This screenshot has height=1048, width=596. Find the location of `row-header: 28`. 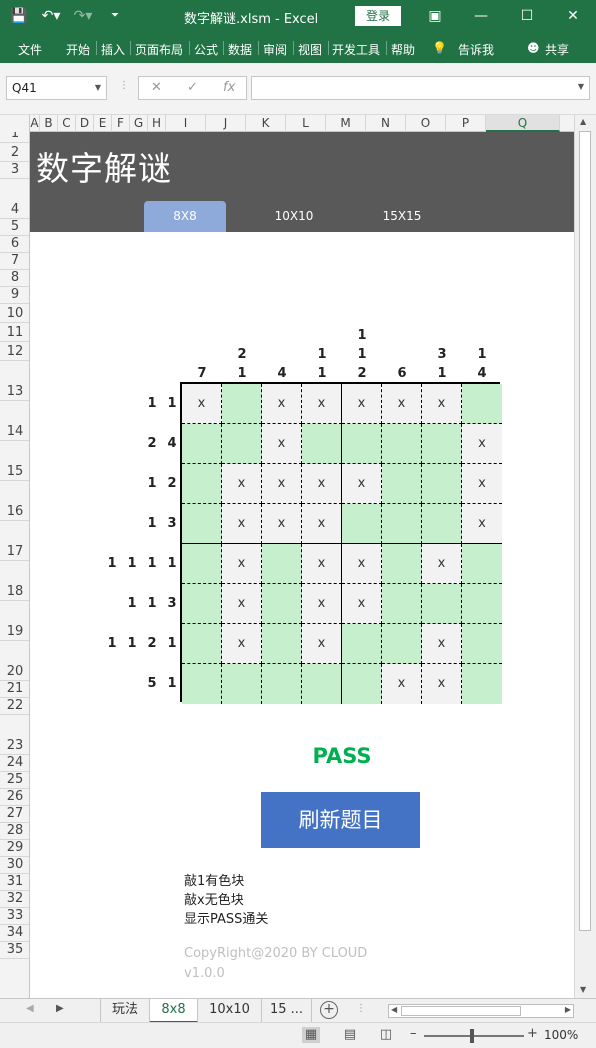

row-header: 28 is located at coordinates (14, 831).